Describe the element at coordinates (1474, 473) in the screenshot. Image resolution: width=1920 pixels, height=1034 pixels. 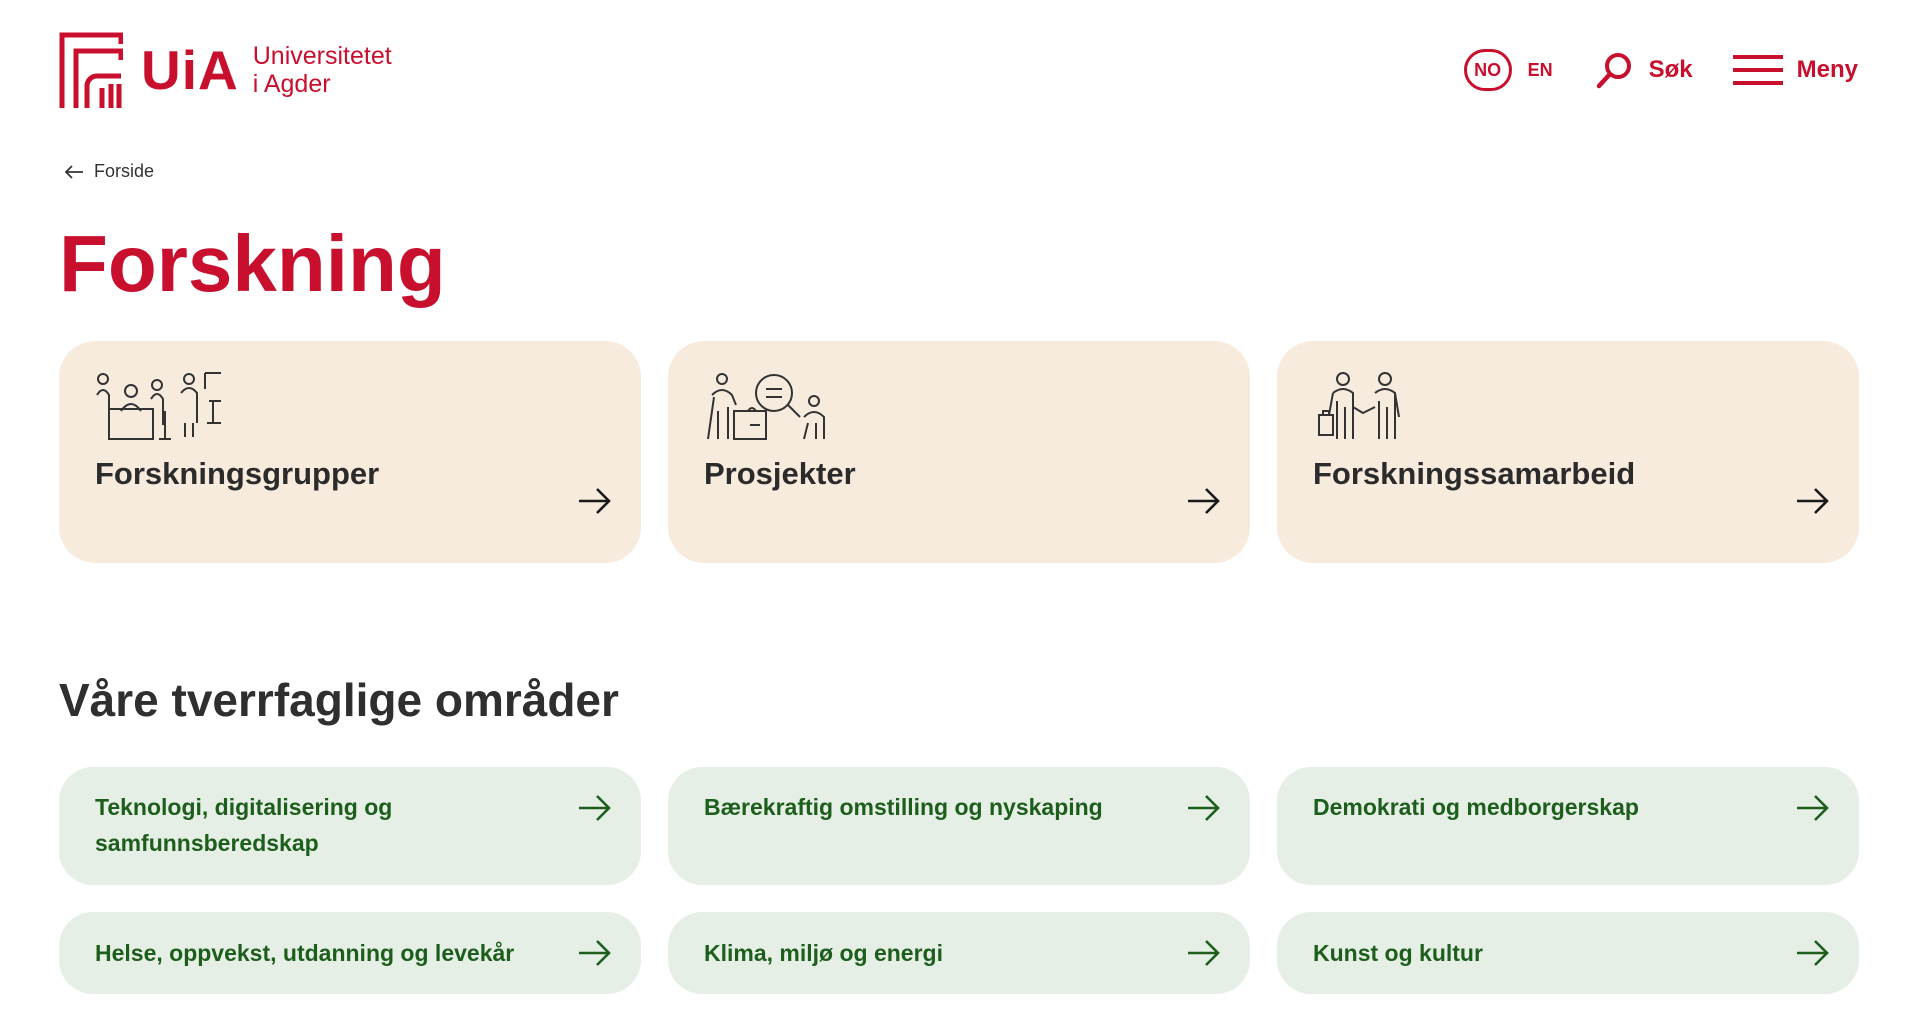
I see `card-label: Forskningssamarbeid` at that location.